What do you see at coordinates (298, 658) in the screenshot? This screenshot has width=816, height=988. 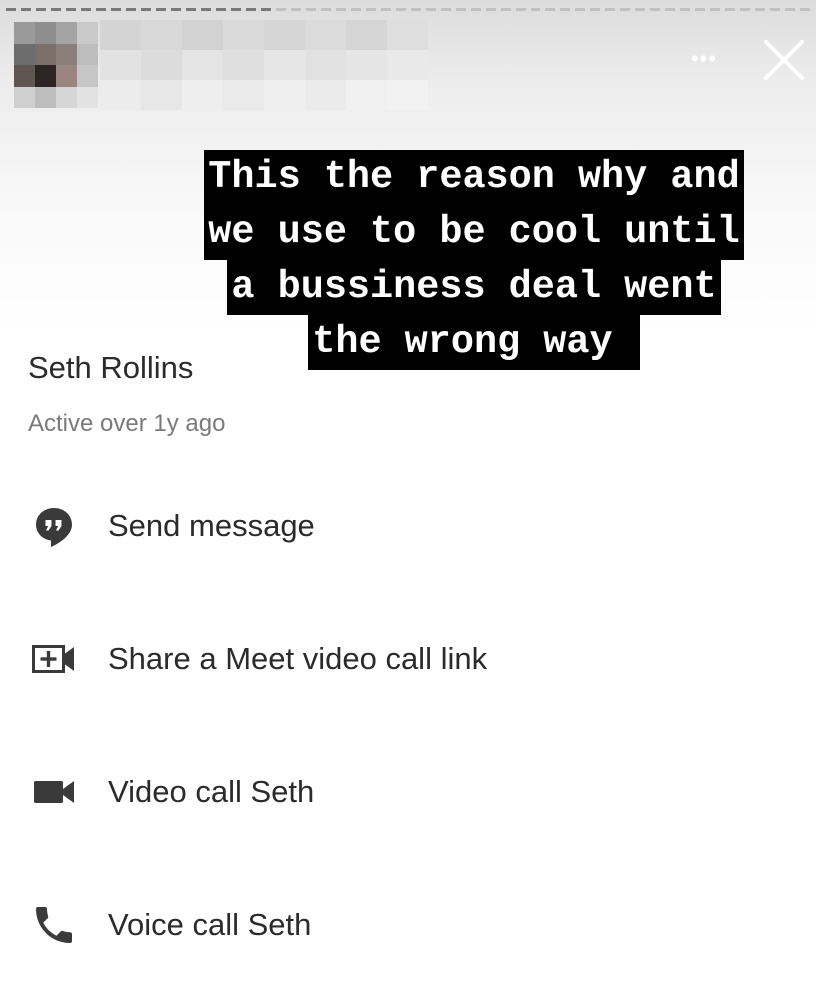 I see `share-meet-link-label: Share a Meet video call link` at bounding box center [298, 658].